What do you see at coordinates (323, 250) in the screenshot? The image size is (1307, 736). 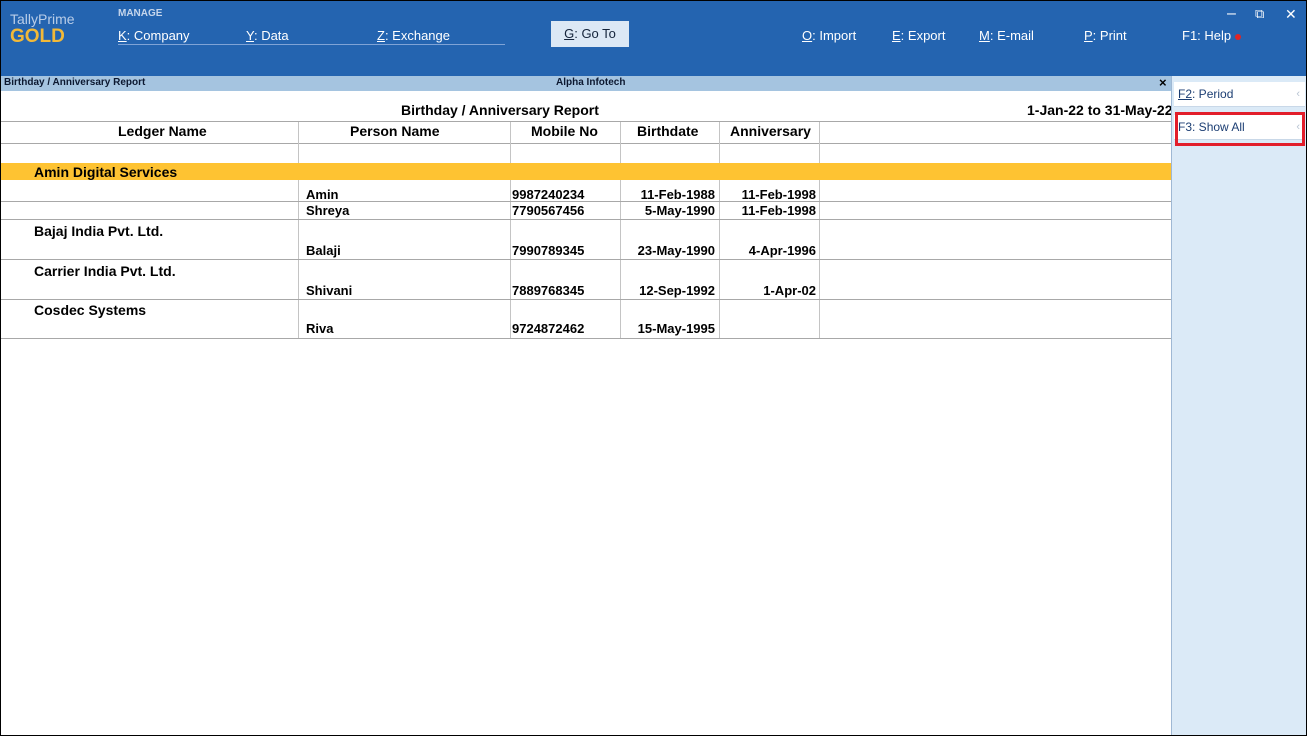 I see `person-name: Balaji` at bounding box center [323, 250].